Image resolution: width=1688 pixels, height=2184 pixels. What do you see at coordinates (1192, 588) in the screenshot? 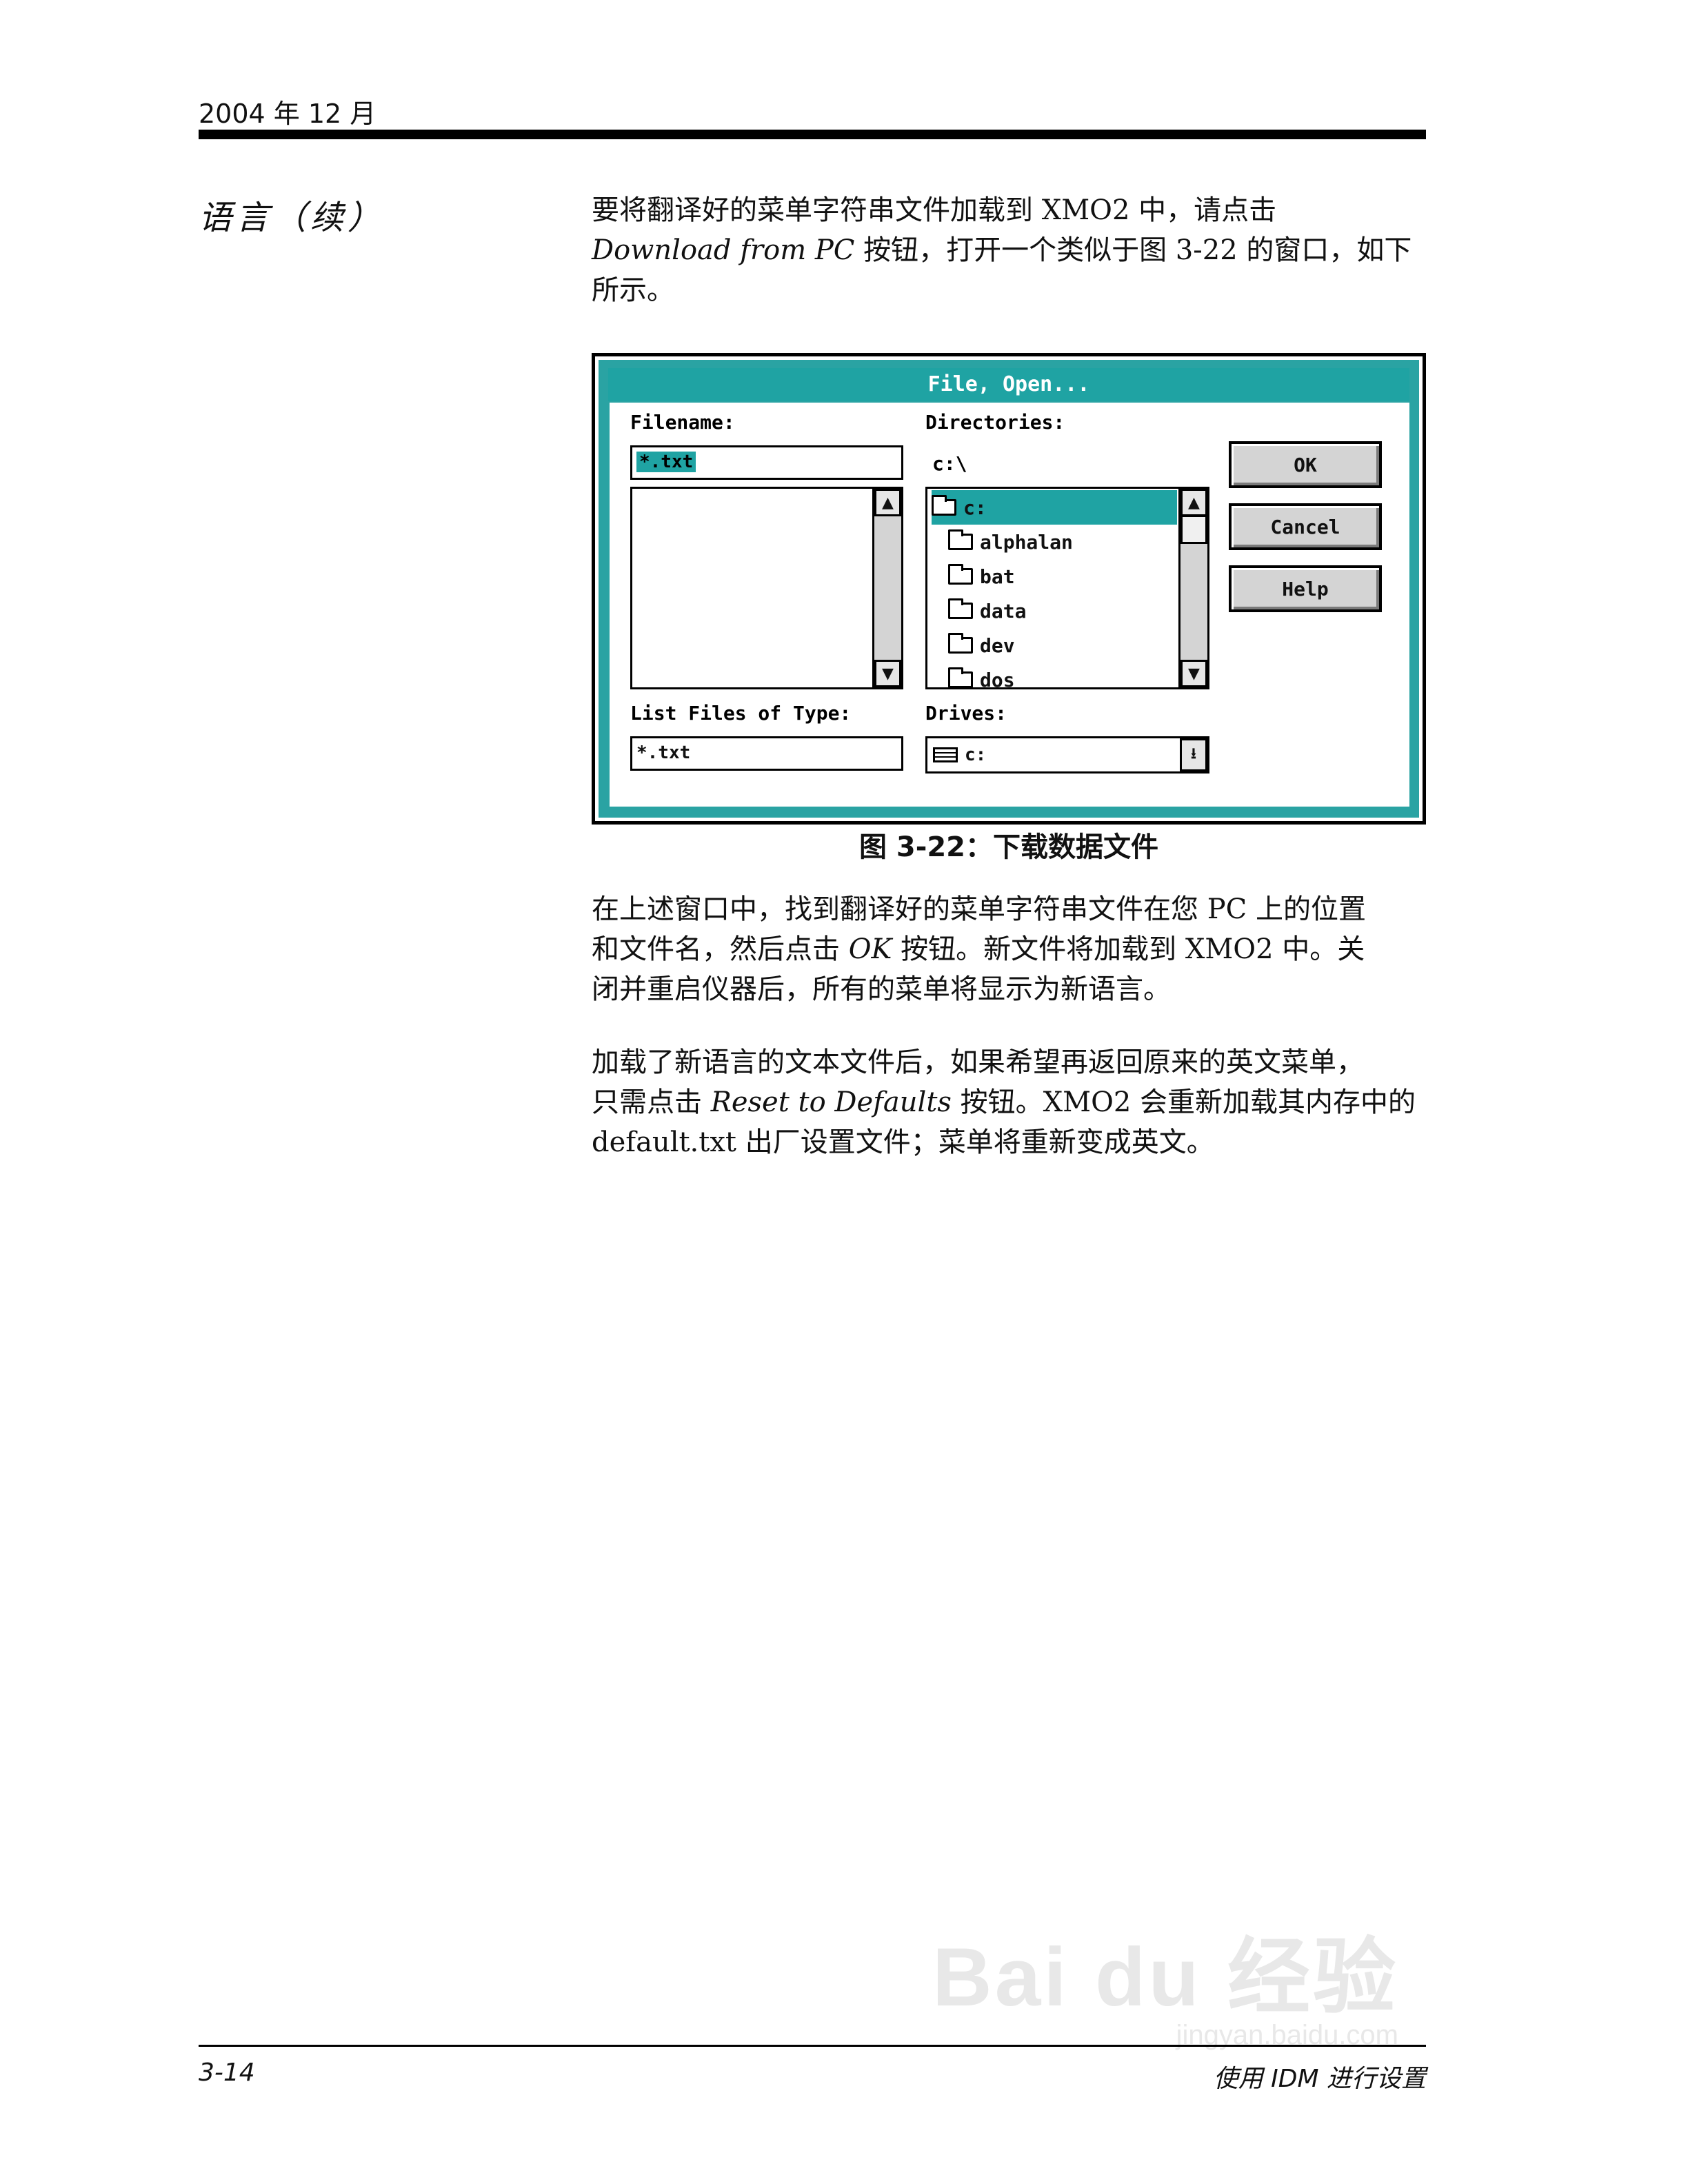
I see `directory-scrollbar: ▲ ▼` at bounding box center [1192, 588].